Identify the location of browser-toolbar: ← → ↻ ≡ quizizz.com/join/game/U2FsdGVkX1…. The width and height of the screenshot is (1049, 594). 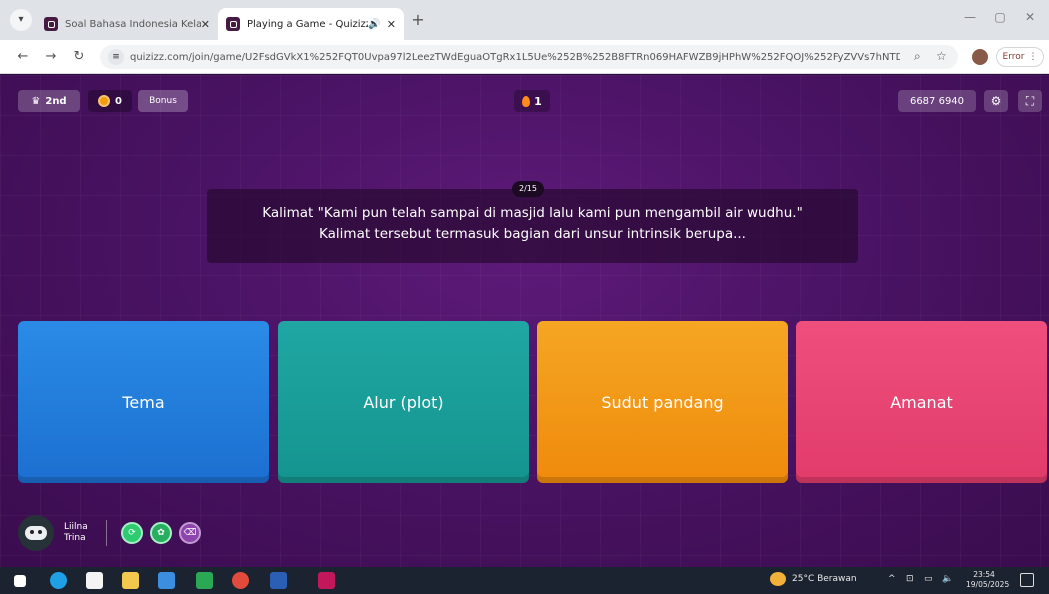
(524, 57).